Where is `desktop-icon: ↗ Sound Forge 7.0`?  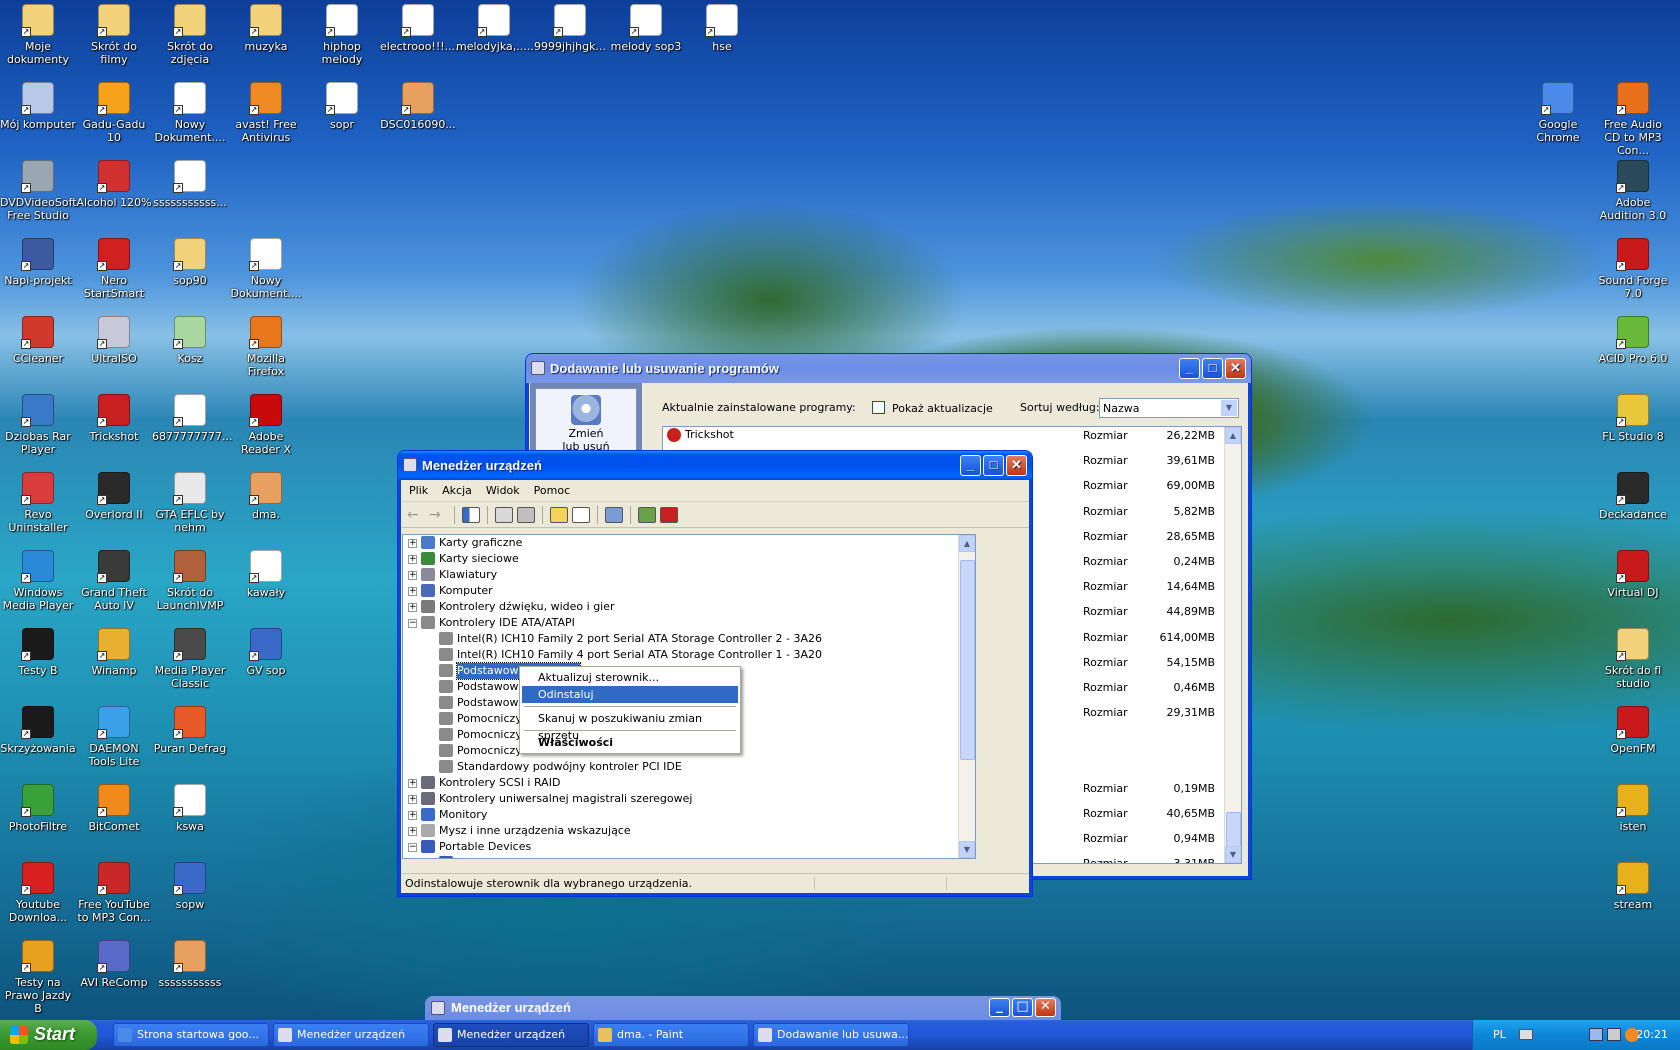 desktop-icon: ↗ Sound Forge 7.0 is located at coordinates (1633, 269).